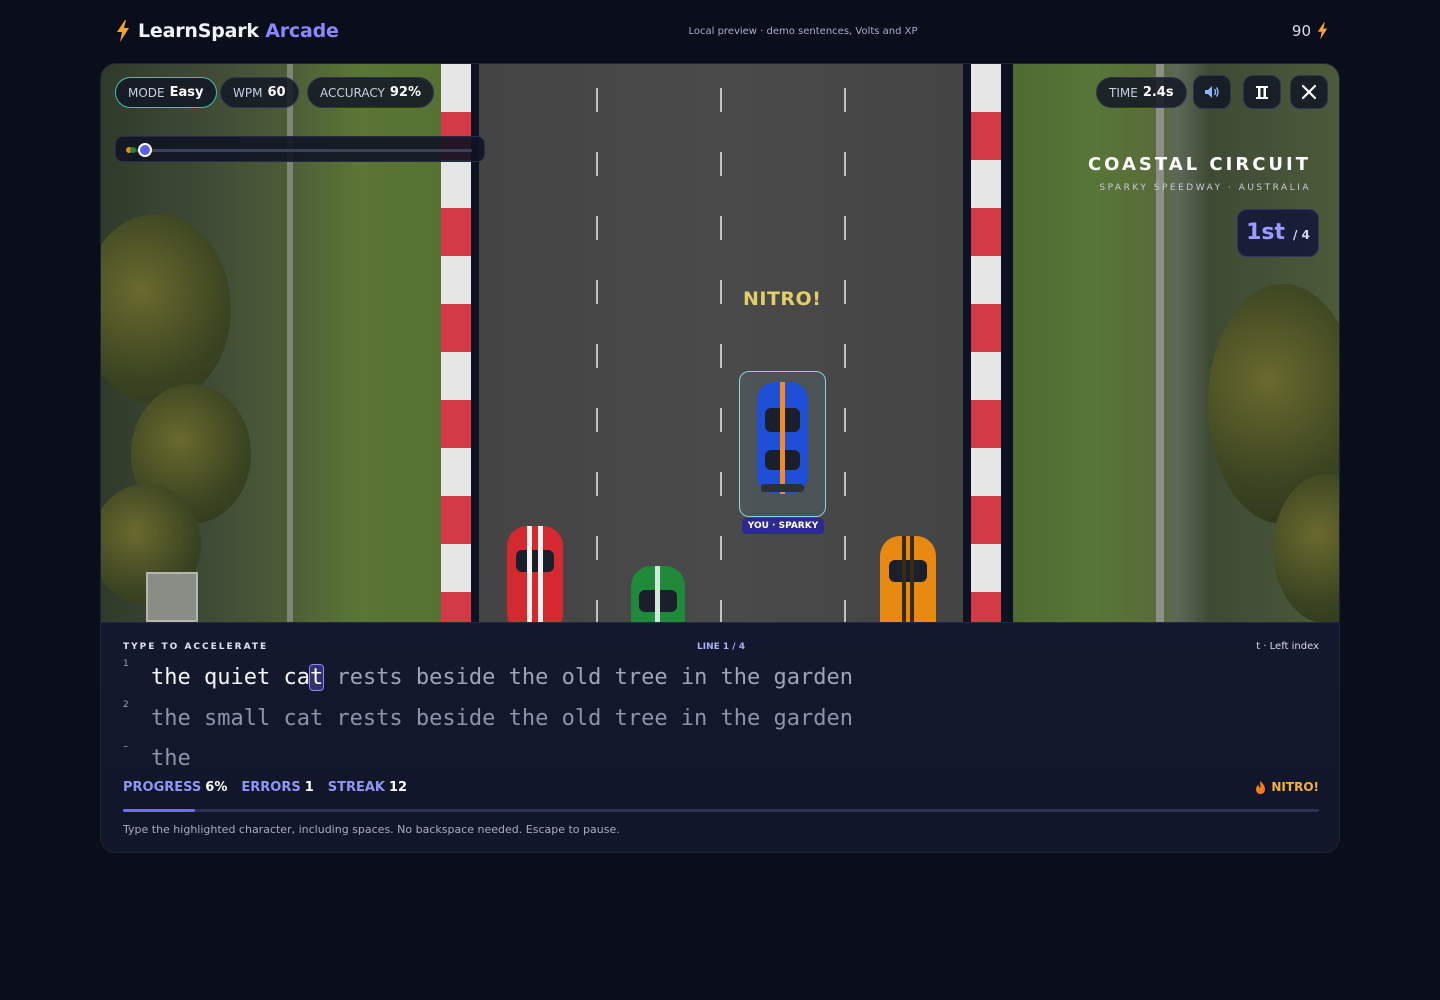 This screenshot has width=1440, height=1000. Describe the element at coordinates (1158, 92) in the screenshot. I see `time-value: 2.4s` at that location.